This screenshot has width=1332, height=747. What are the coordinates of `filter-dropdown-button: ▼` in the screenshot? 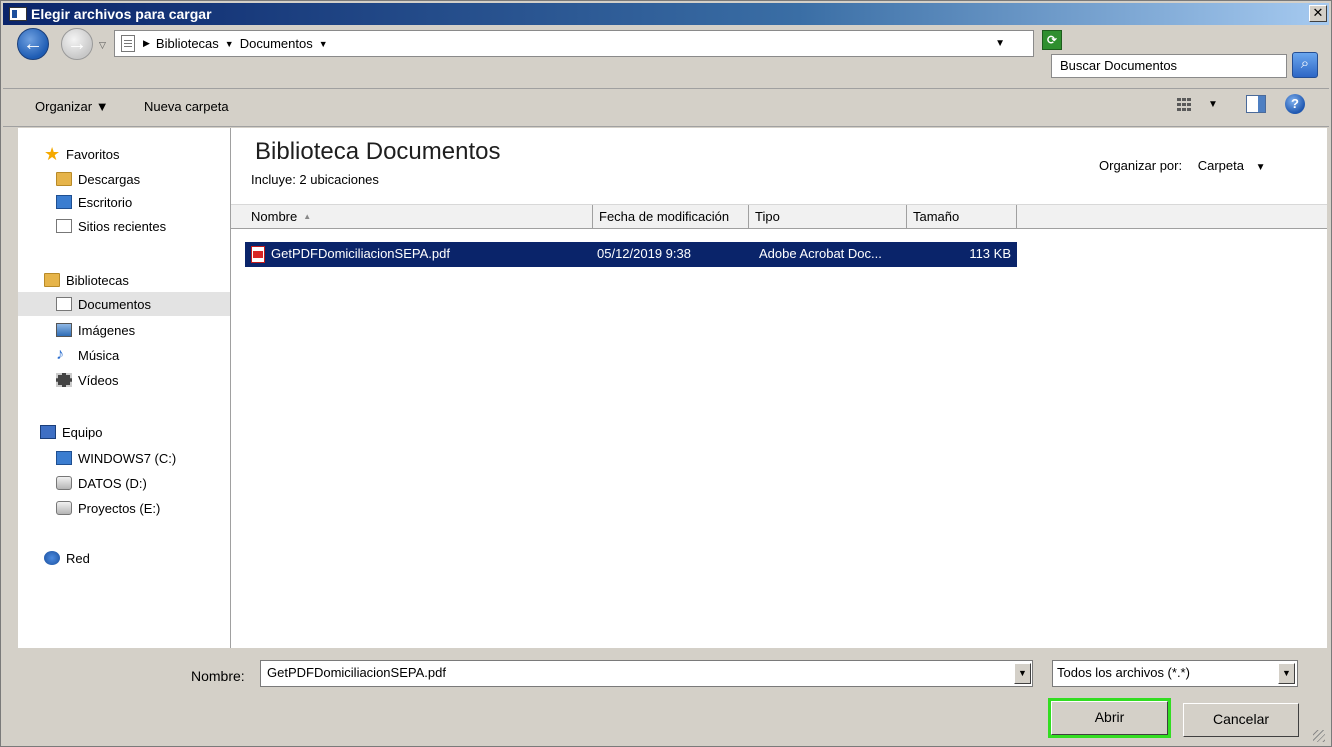 It's located at (1286, 673).